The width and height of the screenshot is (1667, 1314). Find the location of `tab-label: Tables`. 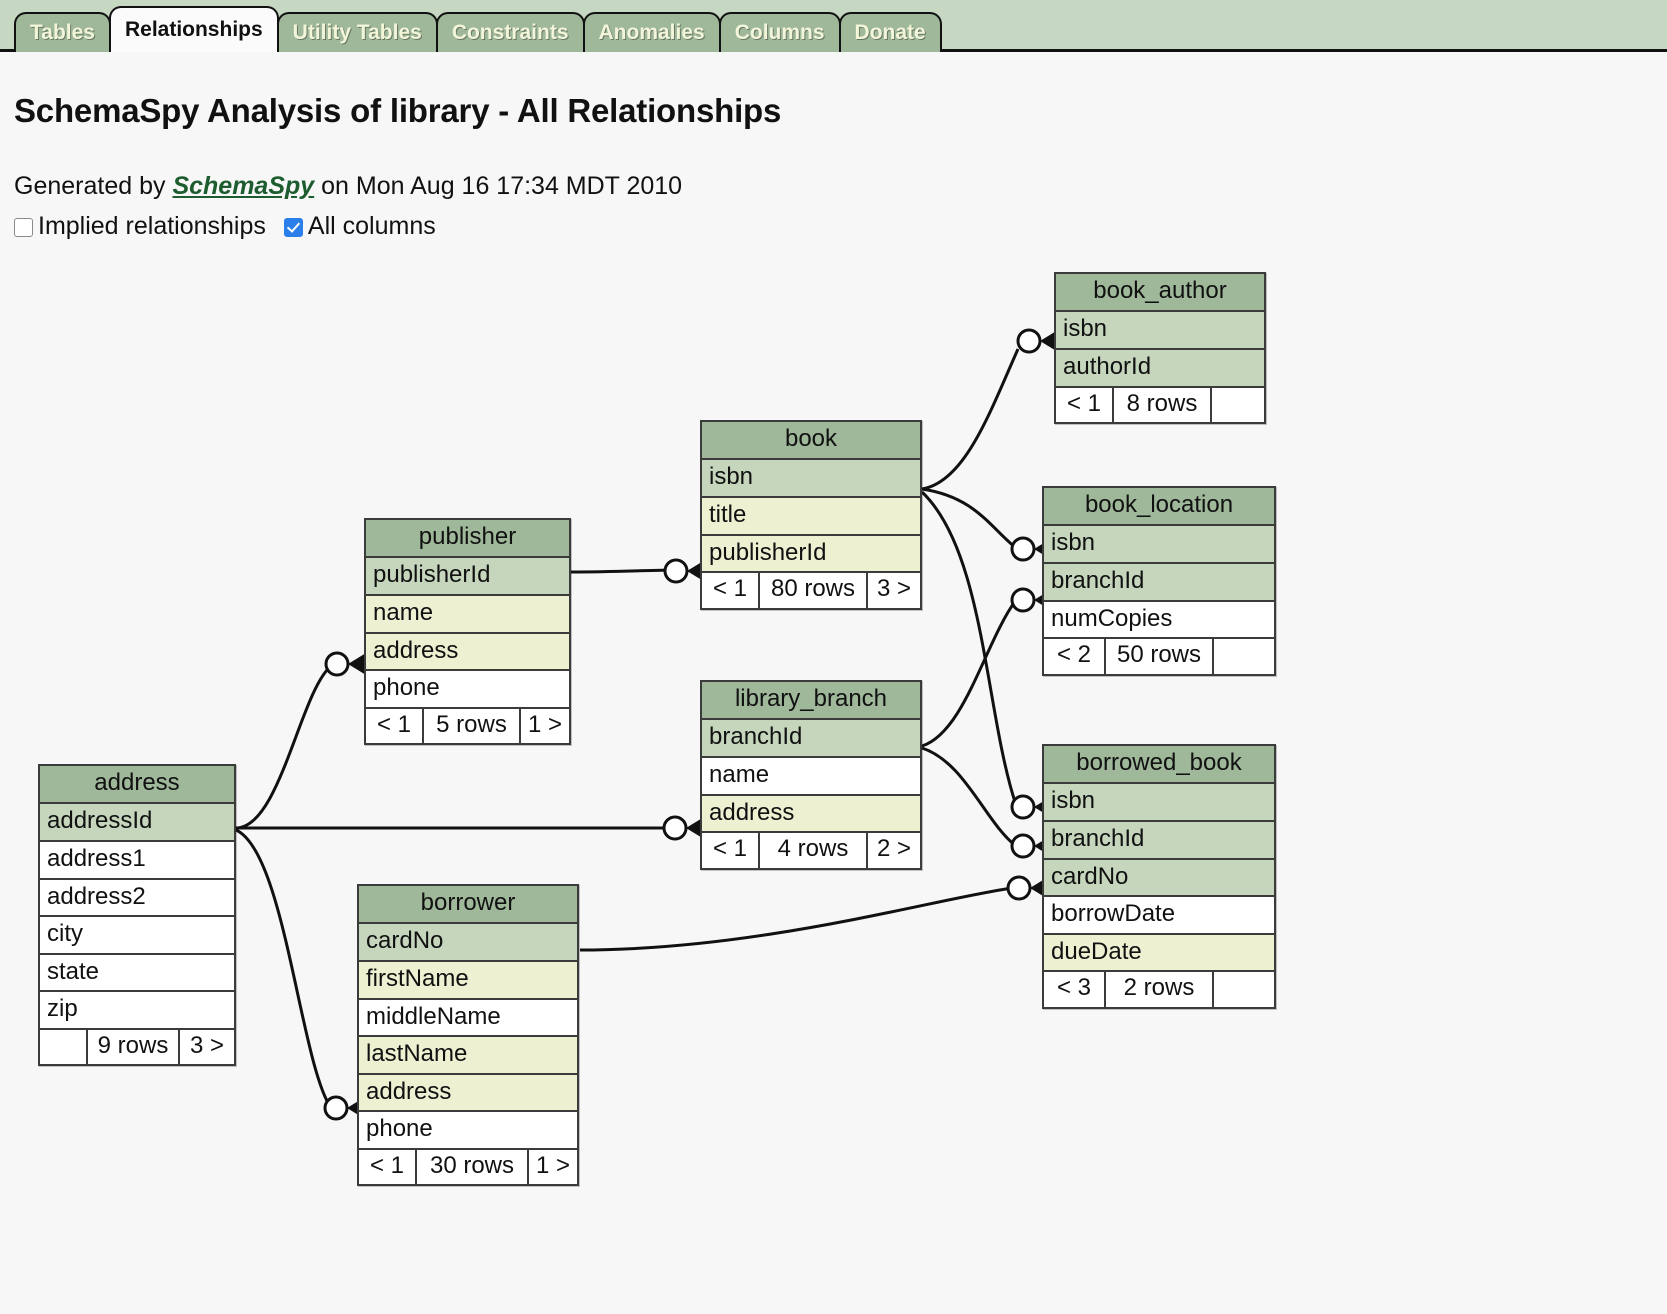

tab-label: Tables is located at coordinates (62, 32).